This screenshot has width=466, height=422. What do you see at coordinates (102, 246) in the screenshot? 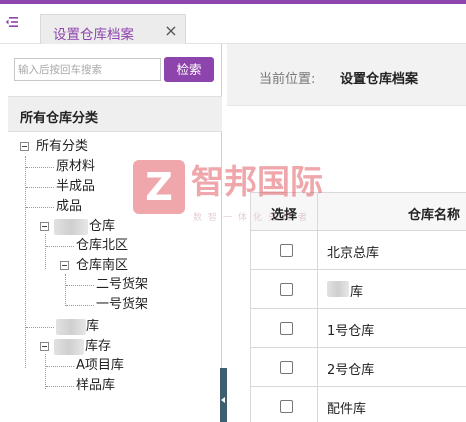
I see `tree-node-warehouse-north: 仓库北区` at bounding box center [102, 246].